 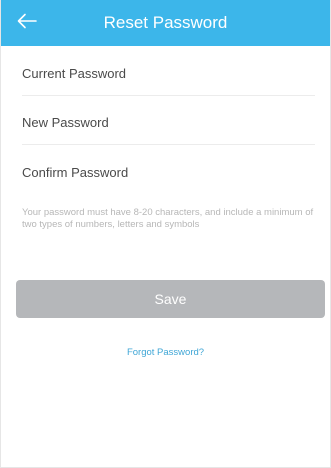 I want to click on page-title: Reset Password, so click(x=165, y=22).